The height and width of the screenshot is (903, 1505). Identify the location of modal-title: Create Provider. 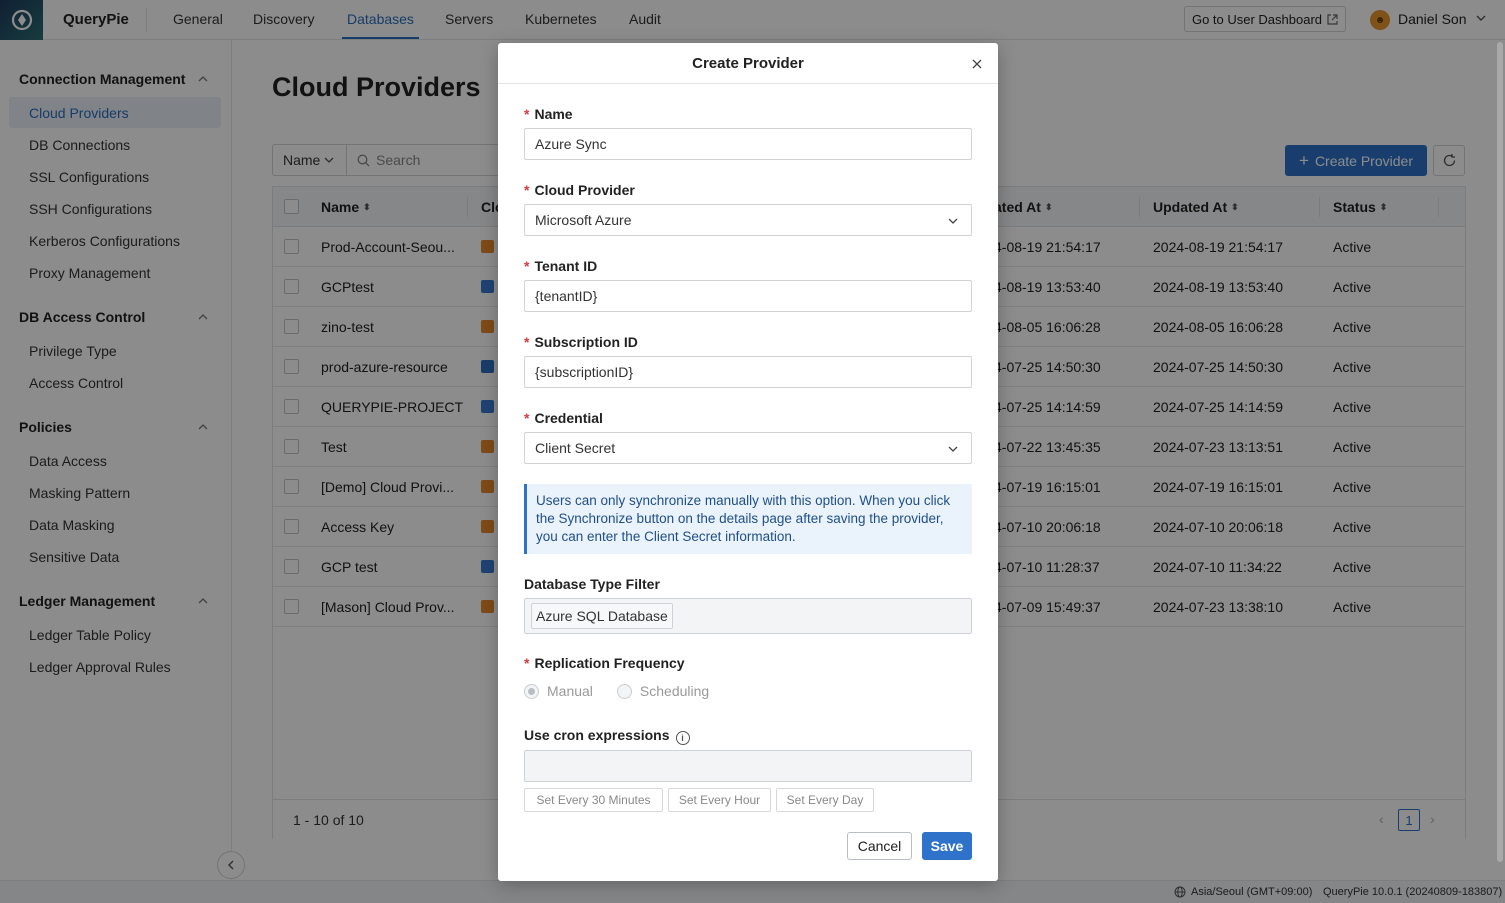
(748, 63).